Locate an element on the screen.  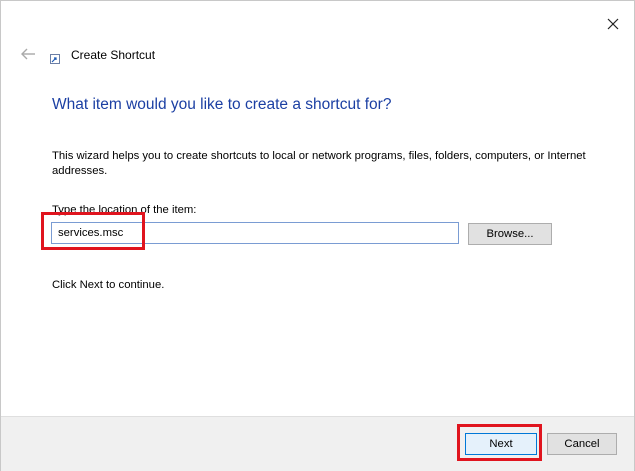
back-arrow-icon is located at coordinates (29, 54).